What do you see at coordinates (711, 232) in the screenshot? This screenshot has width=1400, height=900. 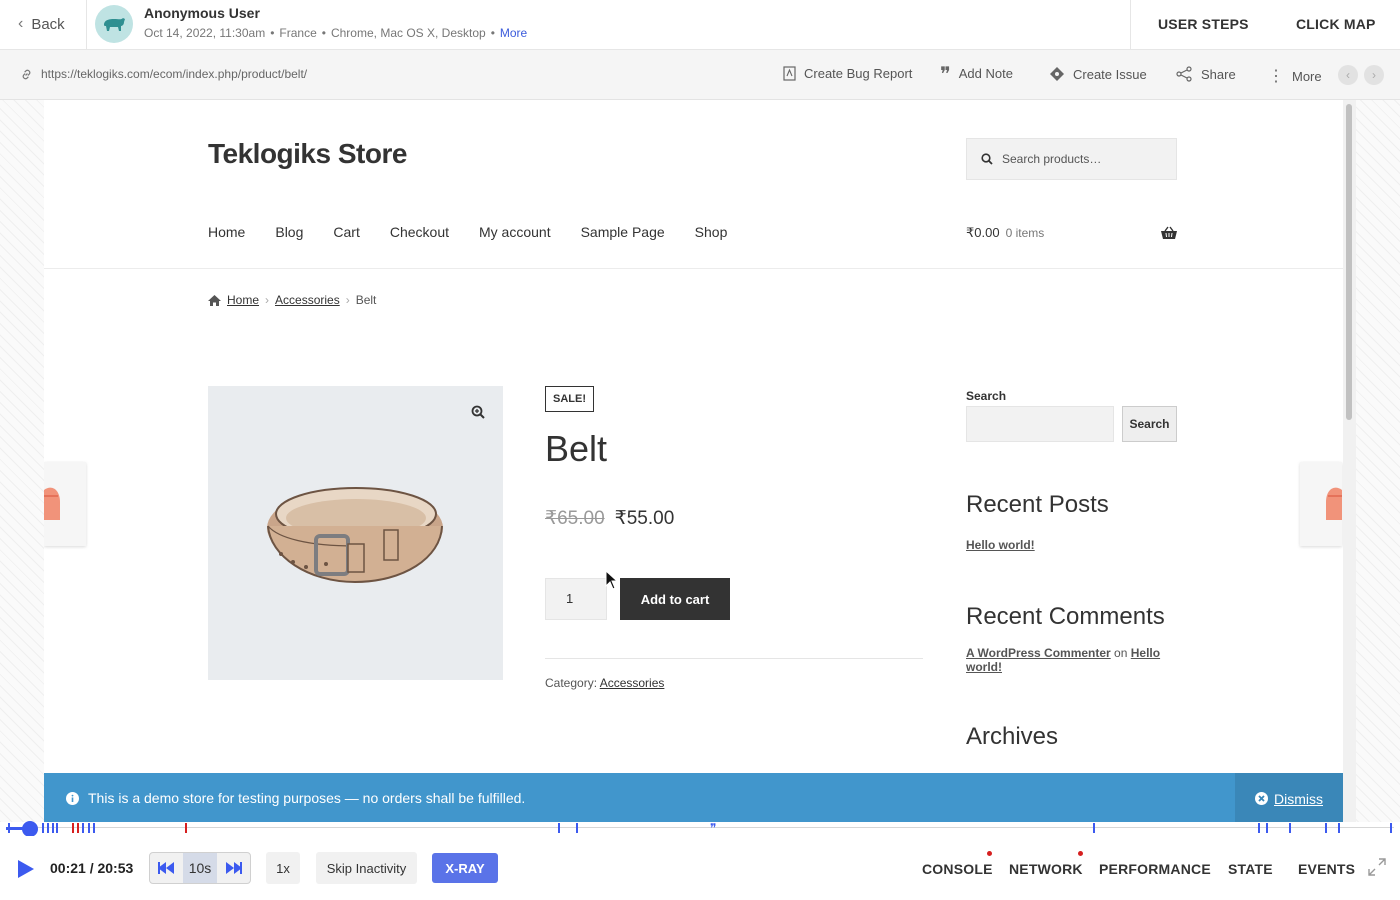 I see `menu-item-shop: Shop` at bounding box center [711, 232].